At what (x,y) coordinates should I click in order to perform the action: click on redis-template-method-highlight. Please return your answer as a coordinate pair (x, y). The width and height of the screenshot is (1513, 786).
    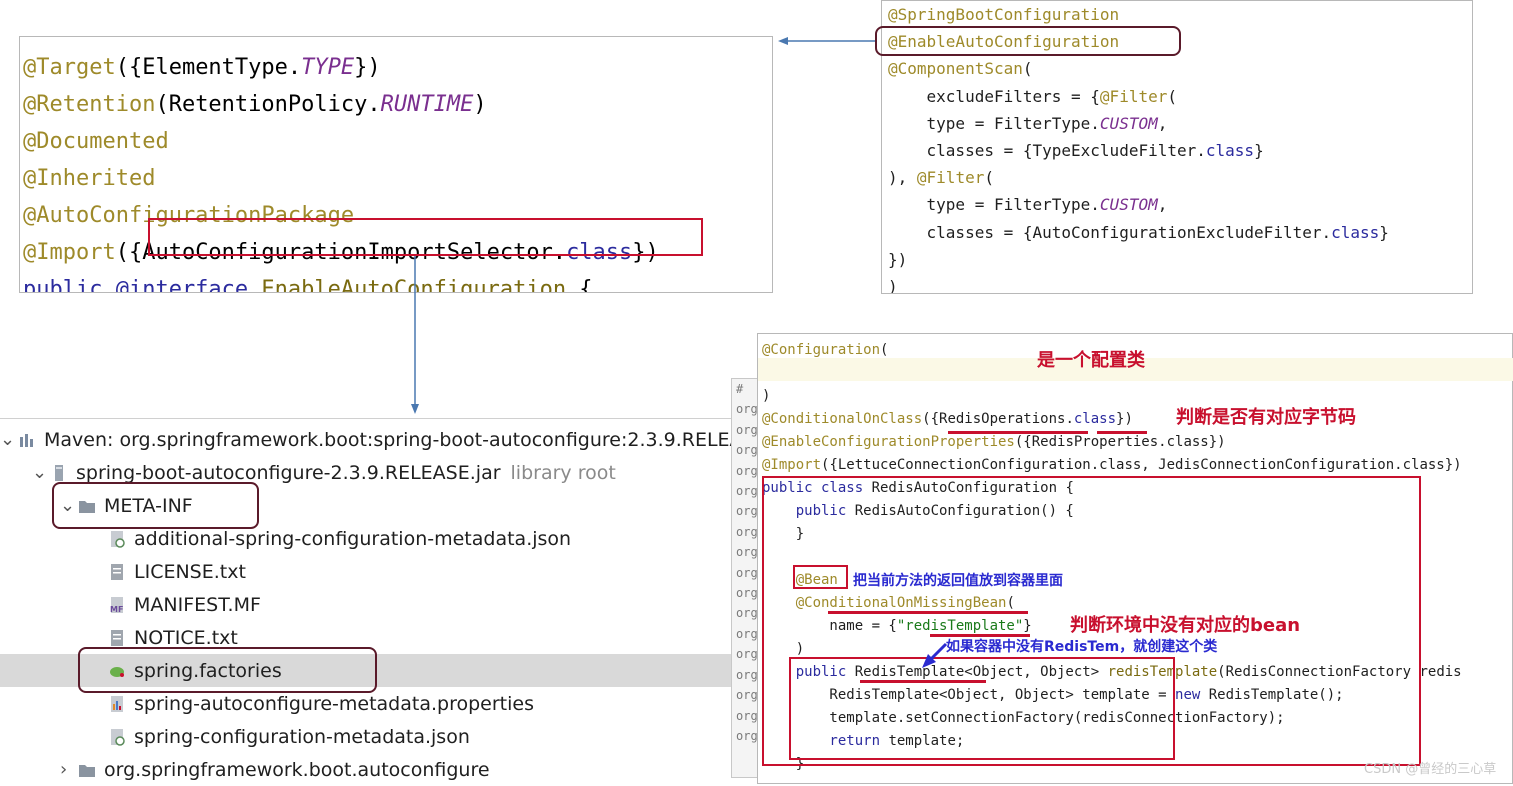
    Looking at the image, I should click on (982, 708).